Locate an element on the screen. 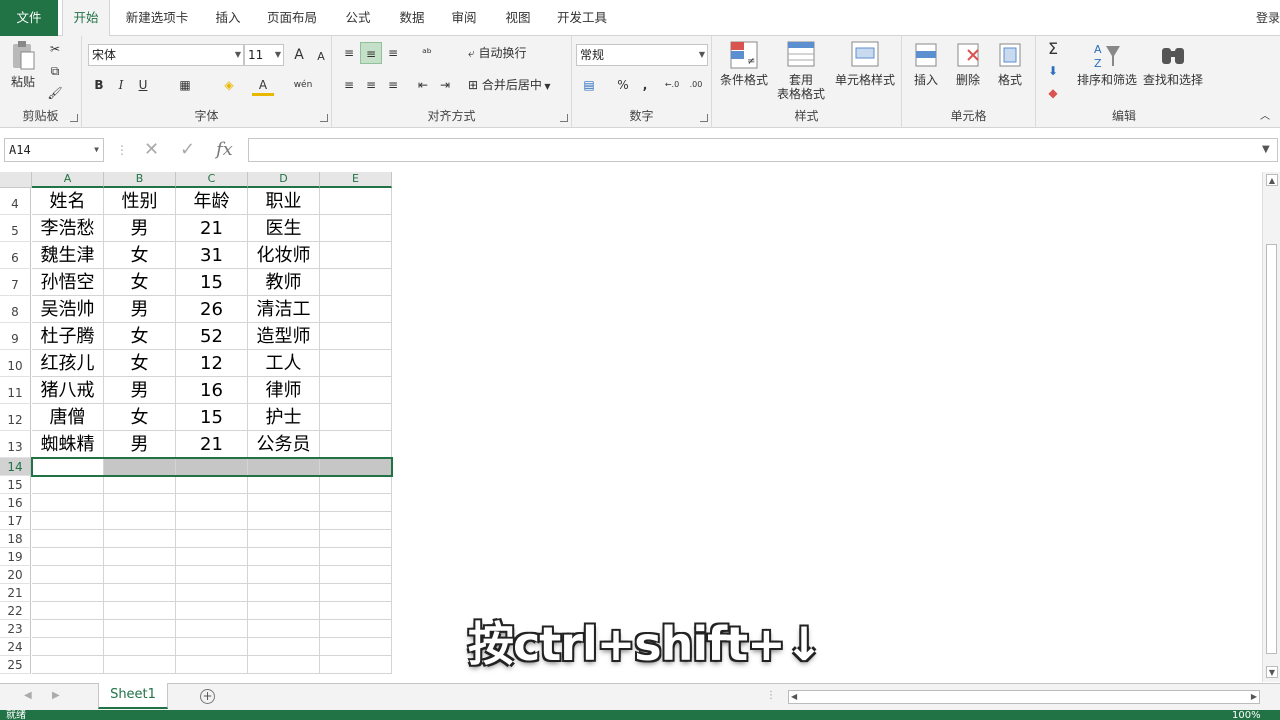  insert-cells-button: 插入 is located at coordinates (926, 63).